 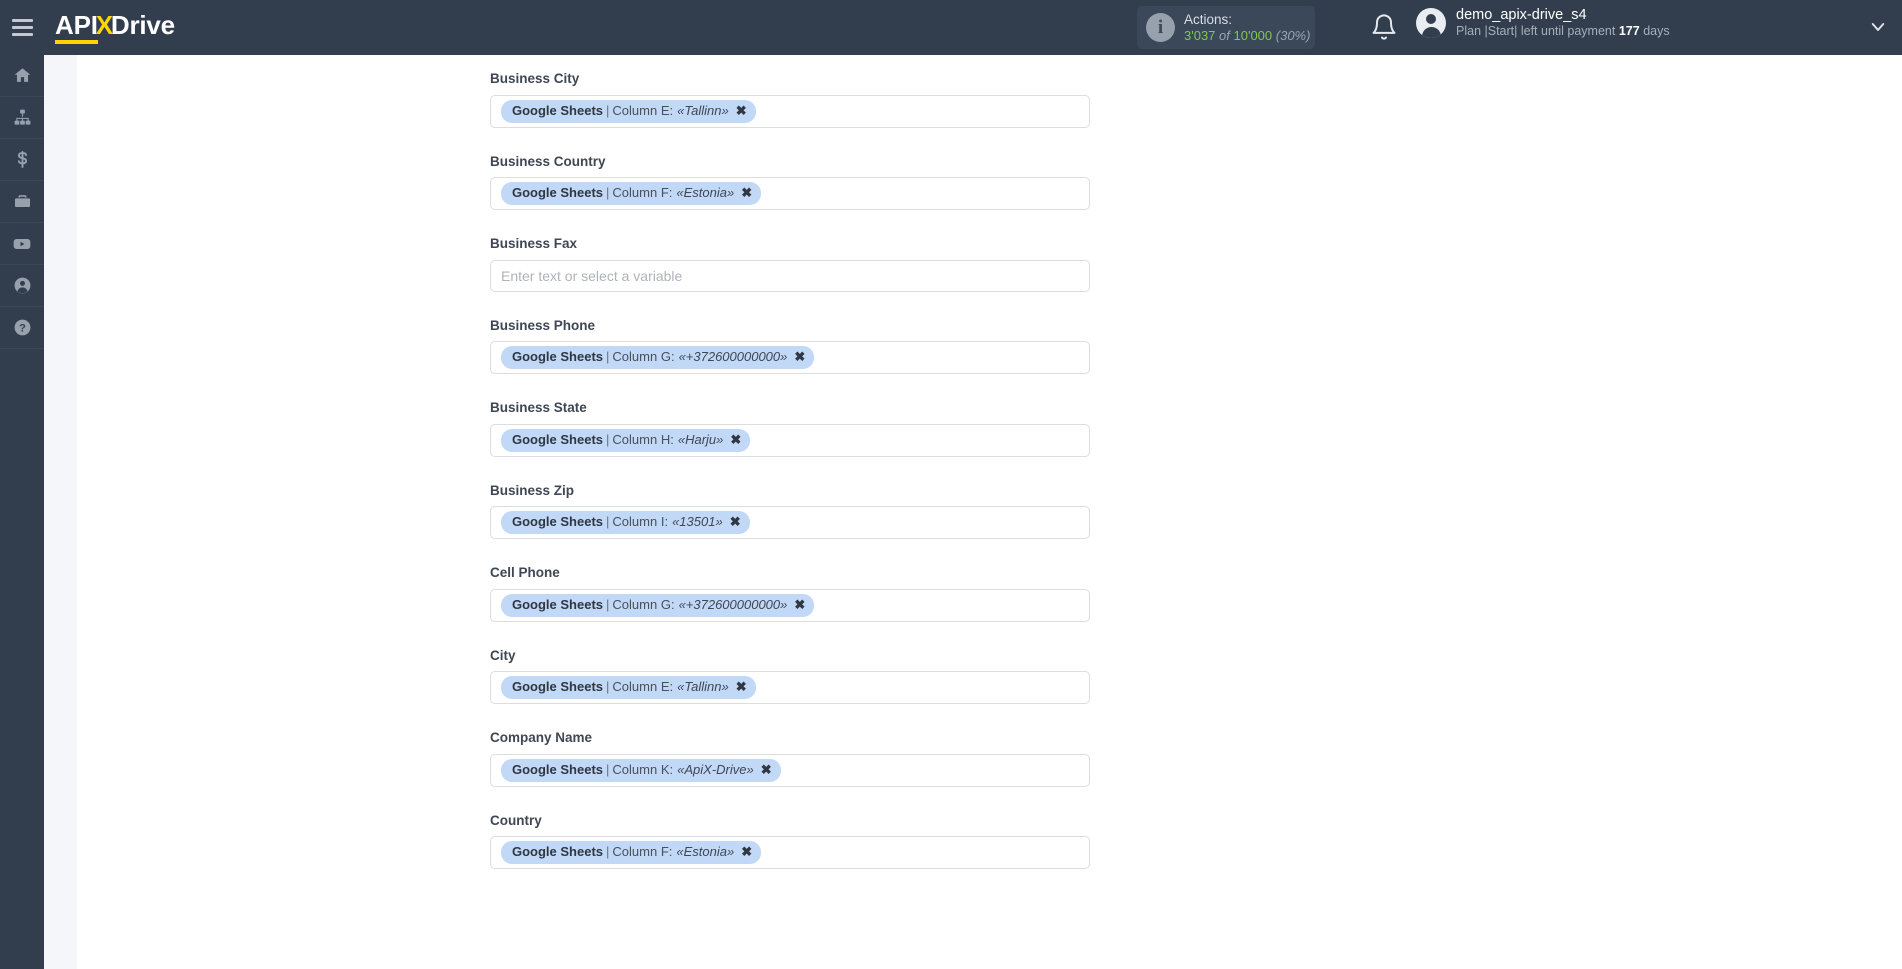 What do you see at coordinates (703, 686) in the screenshot?
I see `chip-value: «Tallinn»` at bounding box center [703, 686].